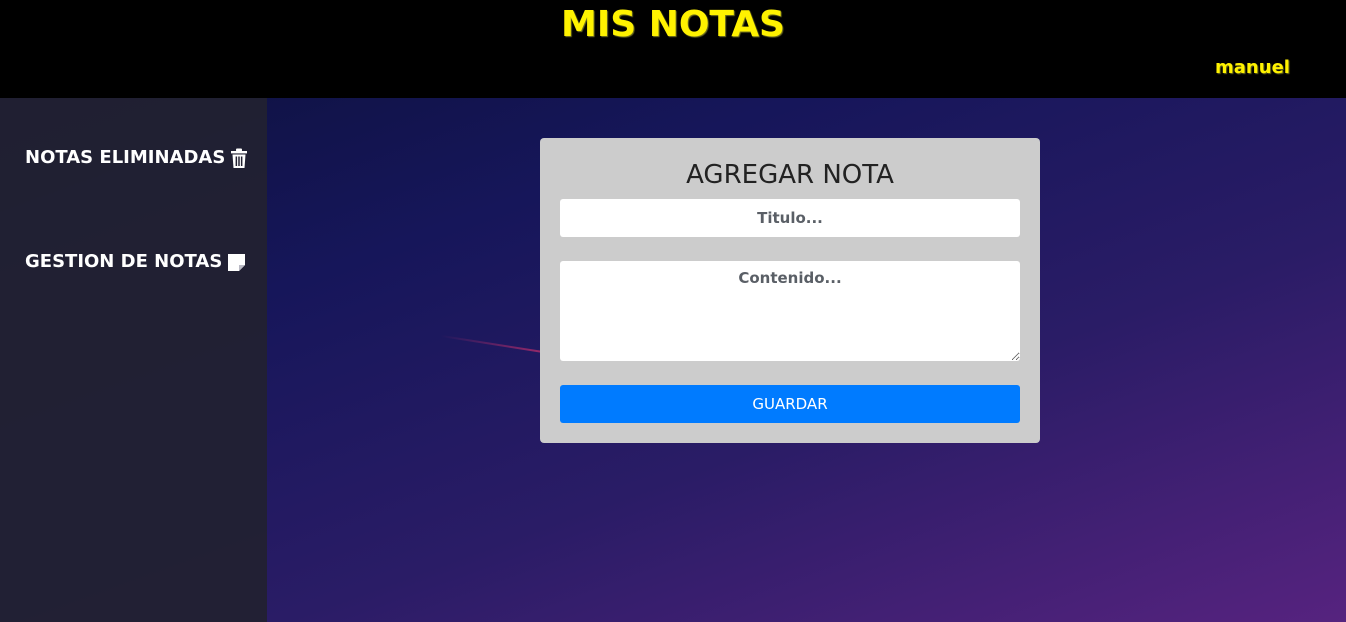 The width and height of the screenshot is (1346, 622). I want to click on note-title-input, so click(790, 218).